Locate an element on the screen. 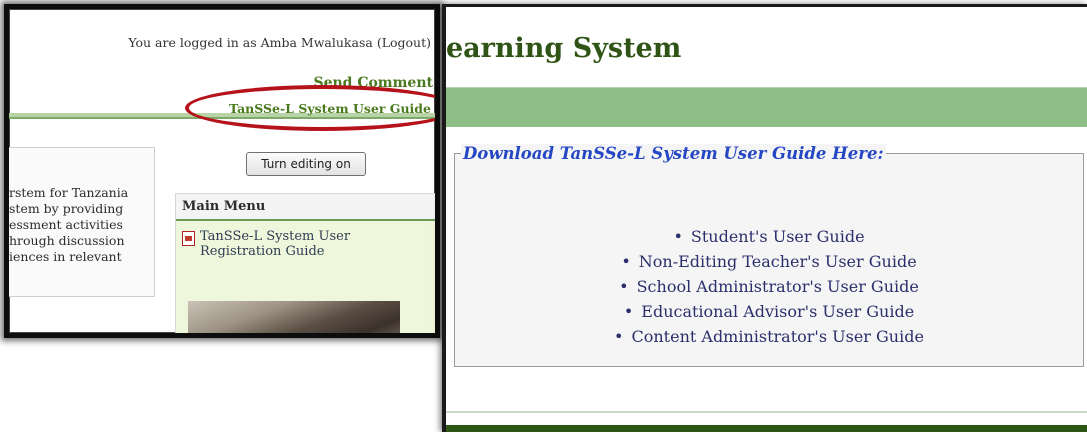 This screenshot has height=432, width=1087. guide-link-school-administrator: • School Administrator's User Guide is located at coordinates (769, 286).